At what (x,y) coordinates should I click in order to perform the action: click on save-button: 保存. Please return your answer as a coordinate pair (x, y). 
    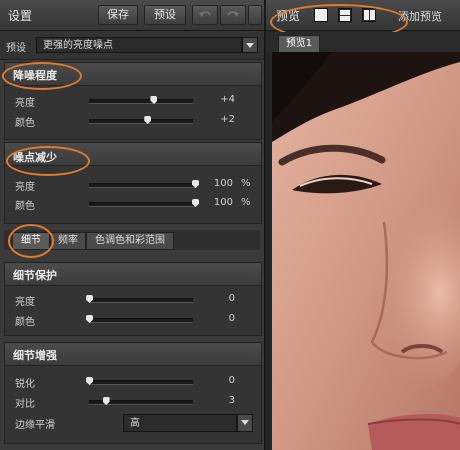
    Looking at the image, I should click on (118, 15).